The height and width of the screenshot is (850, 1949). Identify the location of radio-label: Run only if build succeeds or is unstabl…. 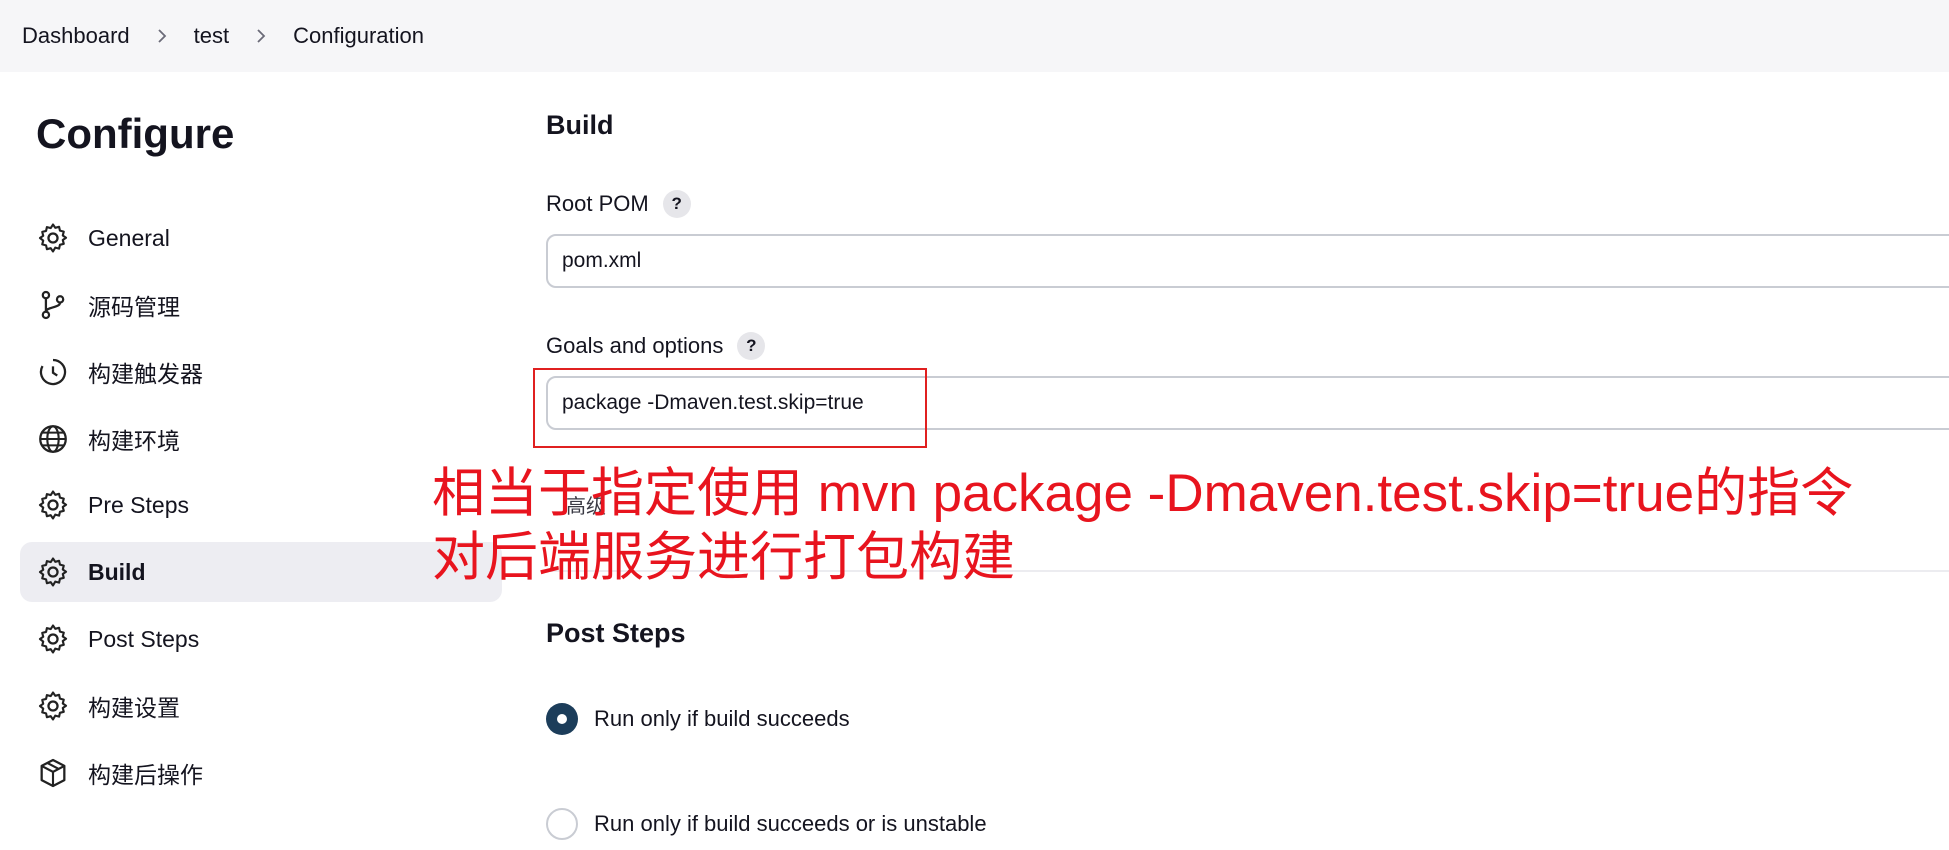
(790, 823).